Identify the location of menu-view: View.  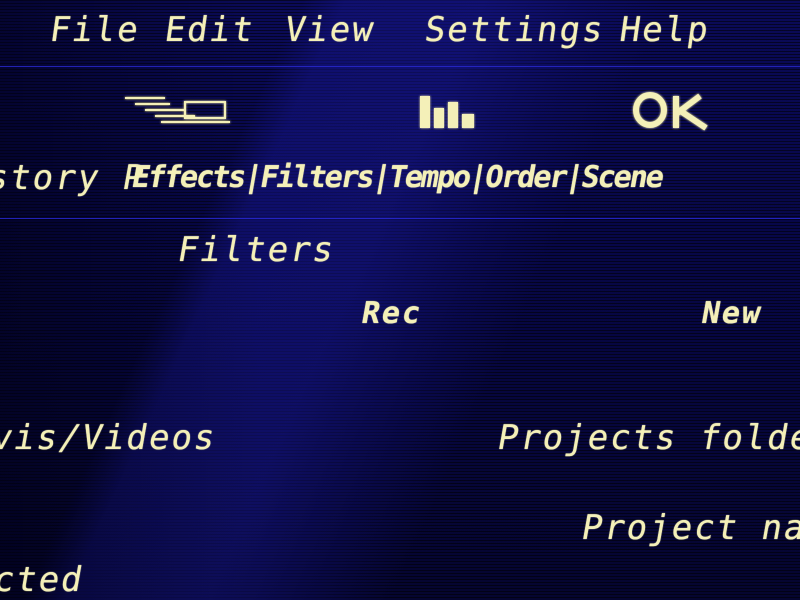
(330, 30).